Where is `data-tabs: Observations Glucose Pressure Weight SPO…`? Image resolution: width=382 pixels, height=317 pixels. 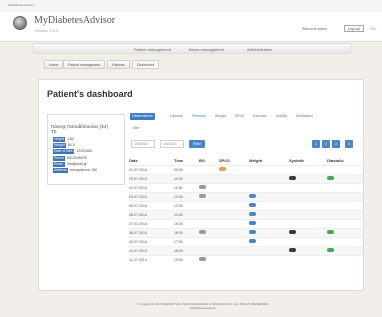 data-tabs: Observations Glucose Pressure Weight SPO… is located at coordinates (247, 122).